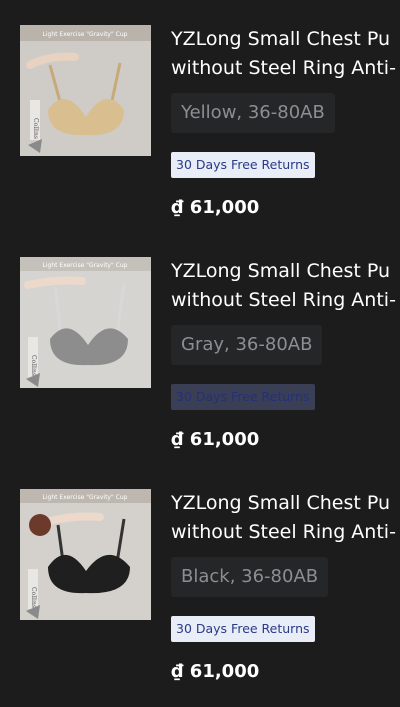 This screenshot has width=400, height=707. What do you see at coordinates (250, 577) in the screenshot?
I see `variant-selector: Black, 36-80AB` at bounding box center [250, 577].